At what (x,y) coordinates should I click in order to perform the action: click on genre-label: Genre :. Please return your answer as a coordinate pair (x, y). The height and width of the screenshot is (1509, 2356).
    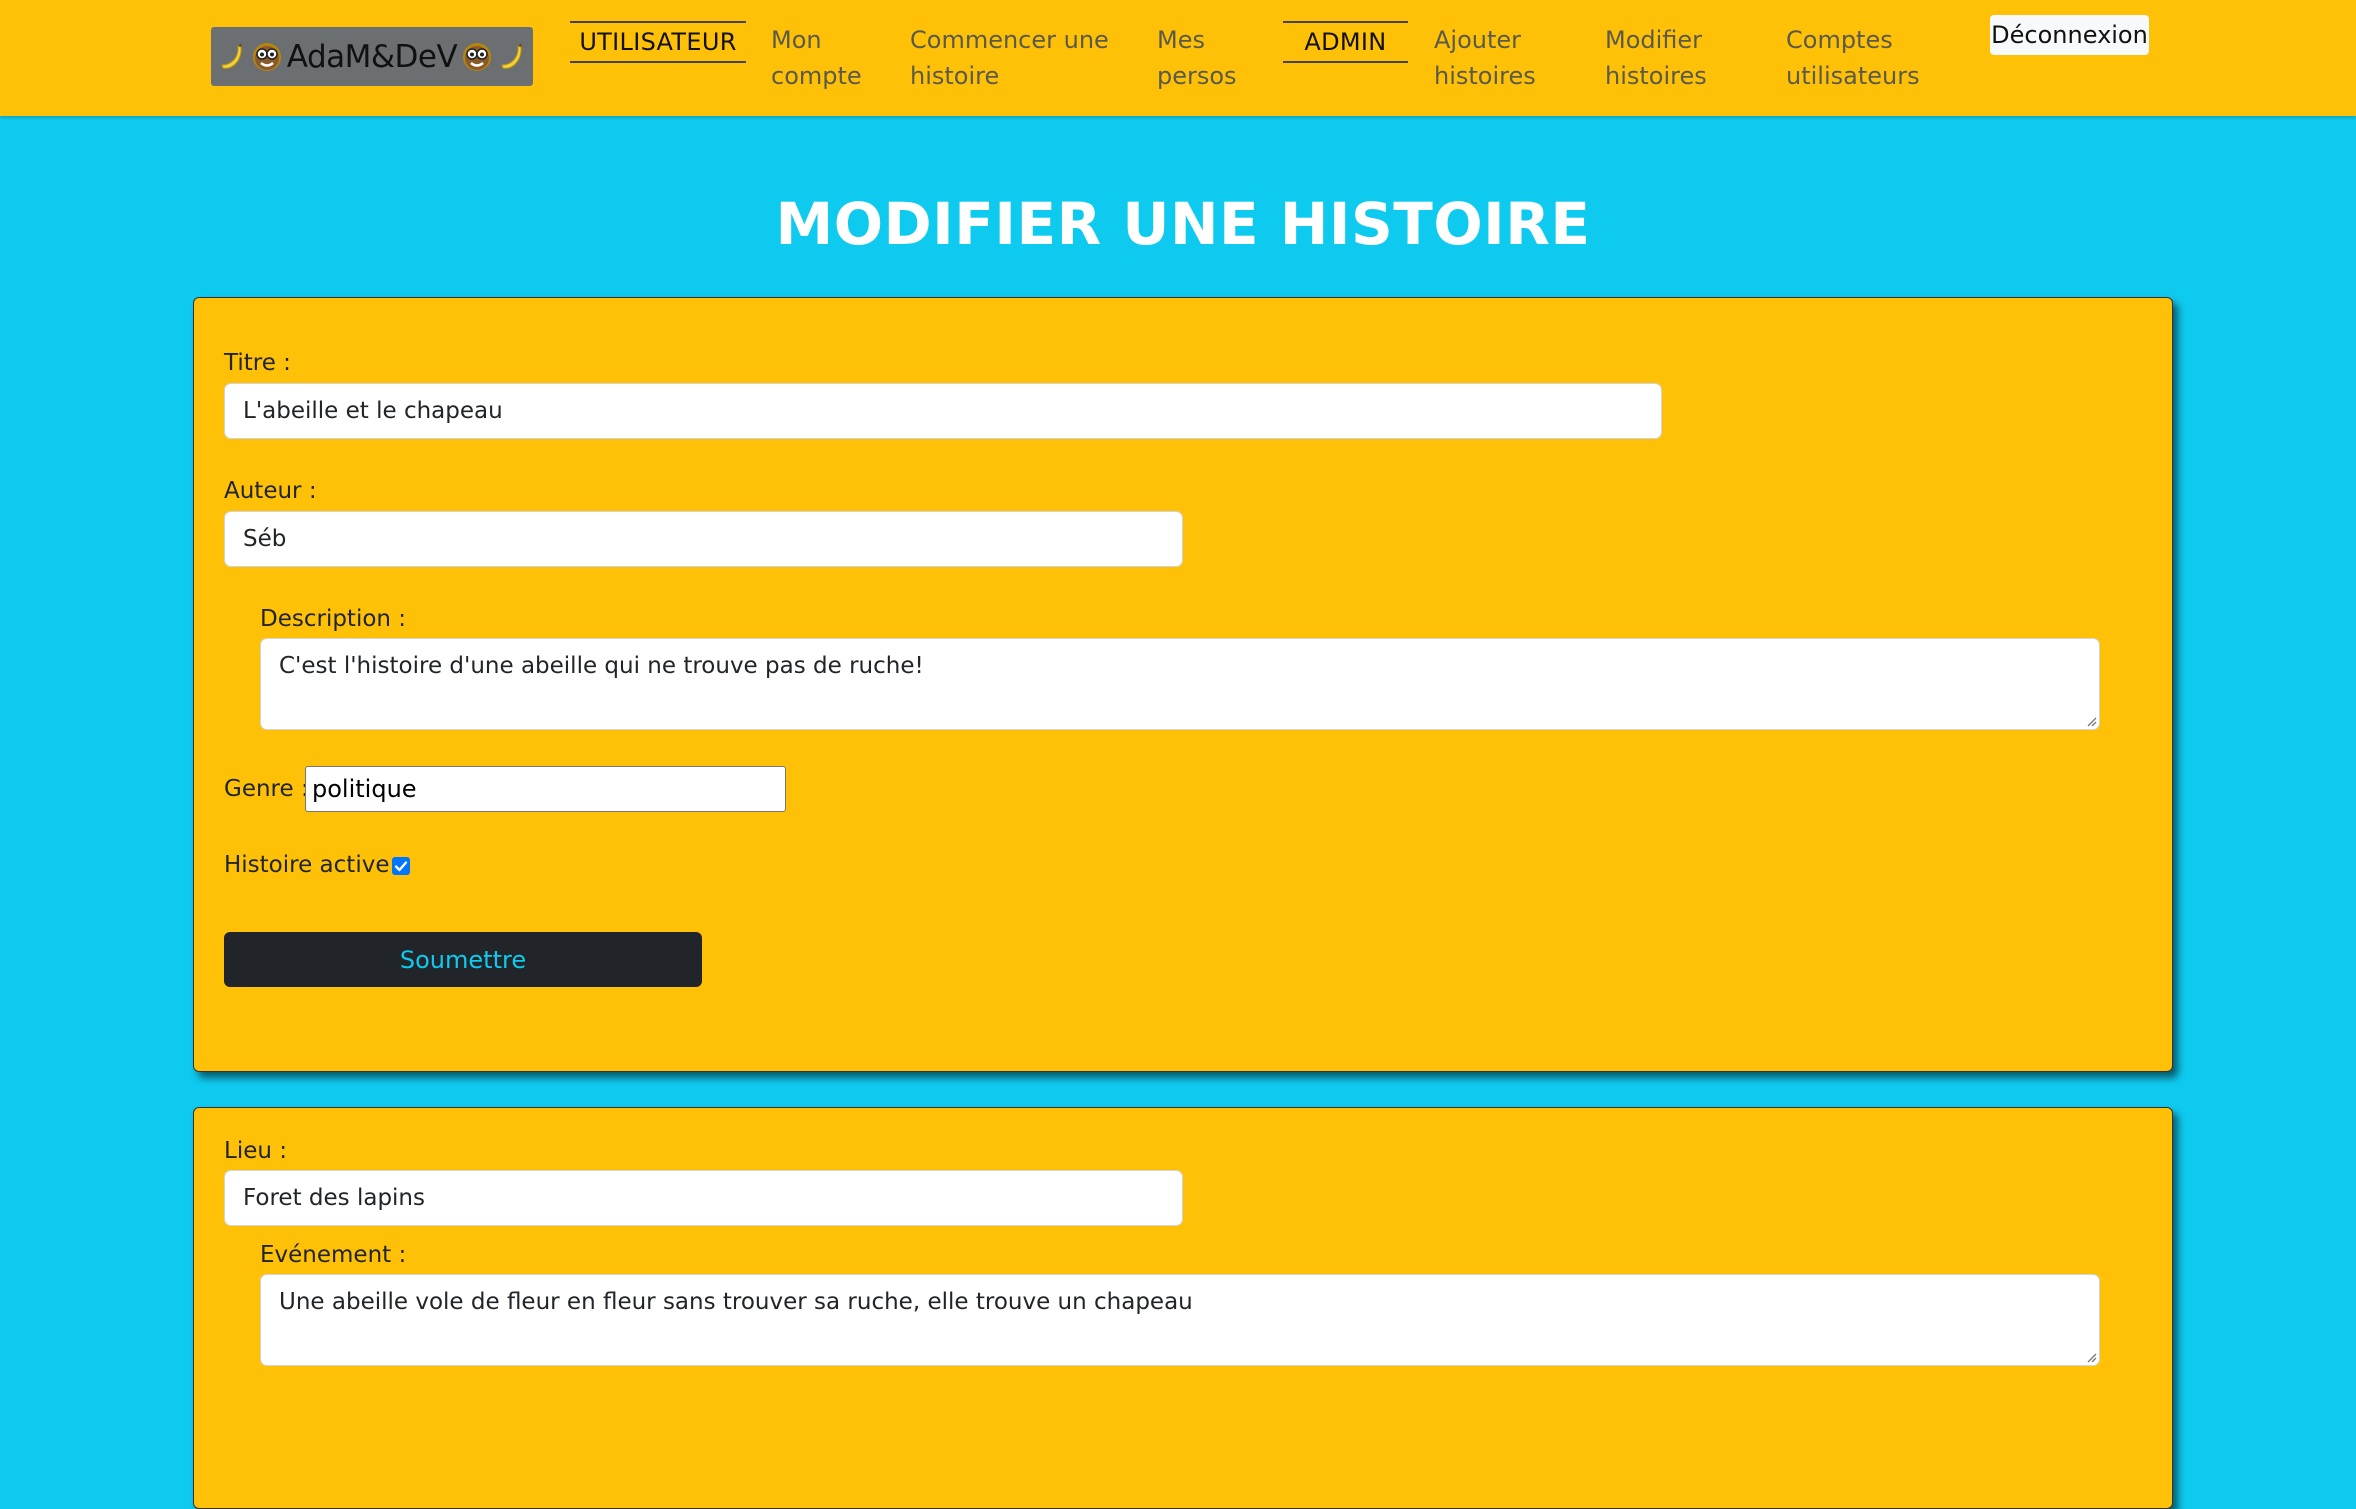
    Looking at the image, I should click on (266, 789).